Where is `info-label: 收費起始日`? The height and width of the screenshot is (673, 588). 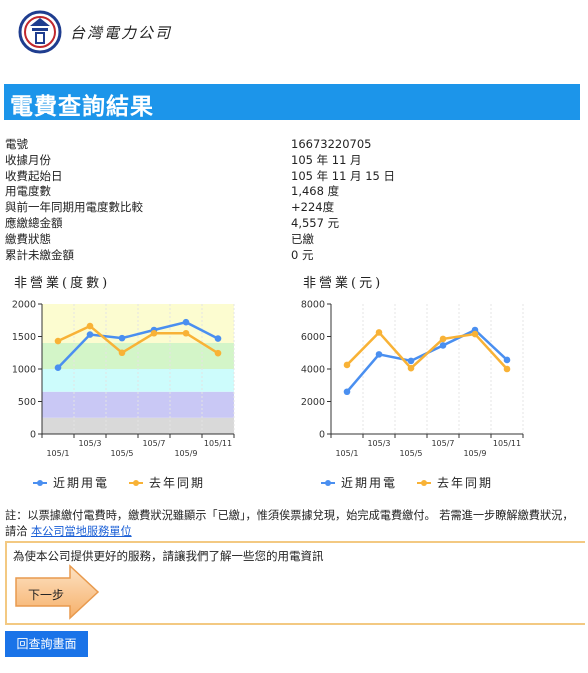
info-label: 收費起始日 is located at coordinates (34, 175).